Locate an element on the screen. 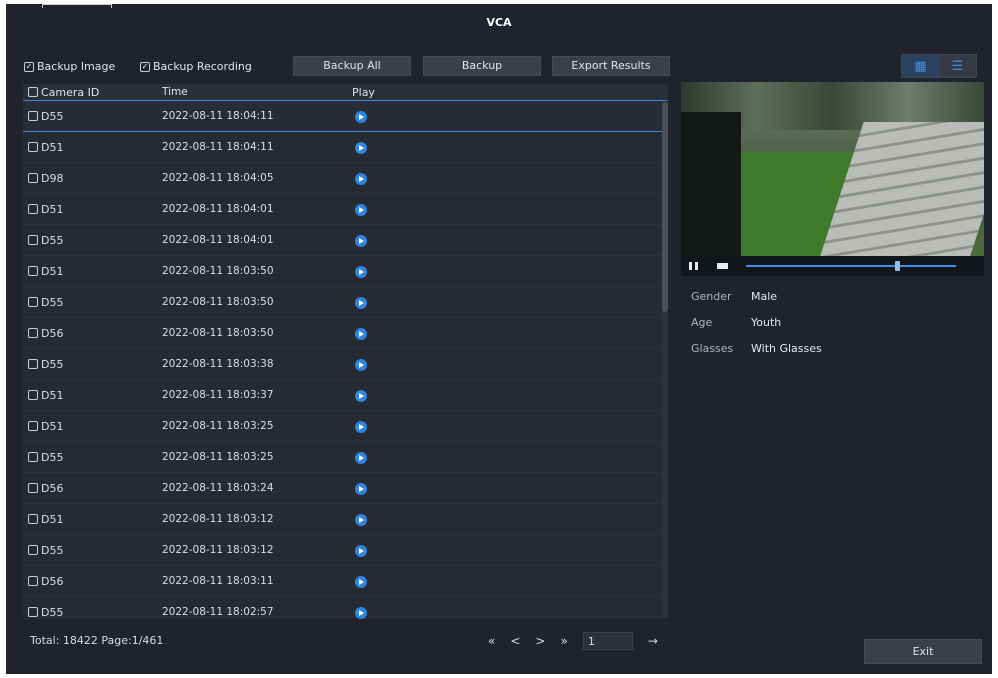  backup-recording-checkbox: ✓ Backup Recording is located at coordinates (196, 66).